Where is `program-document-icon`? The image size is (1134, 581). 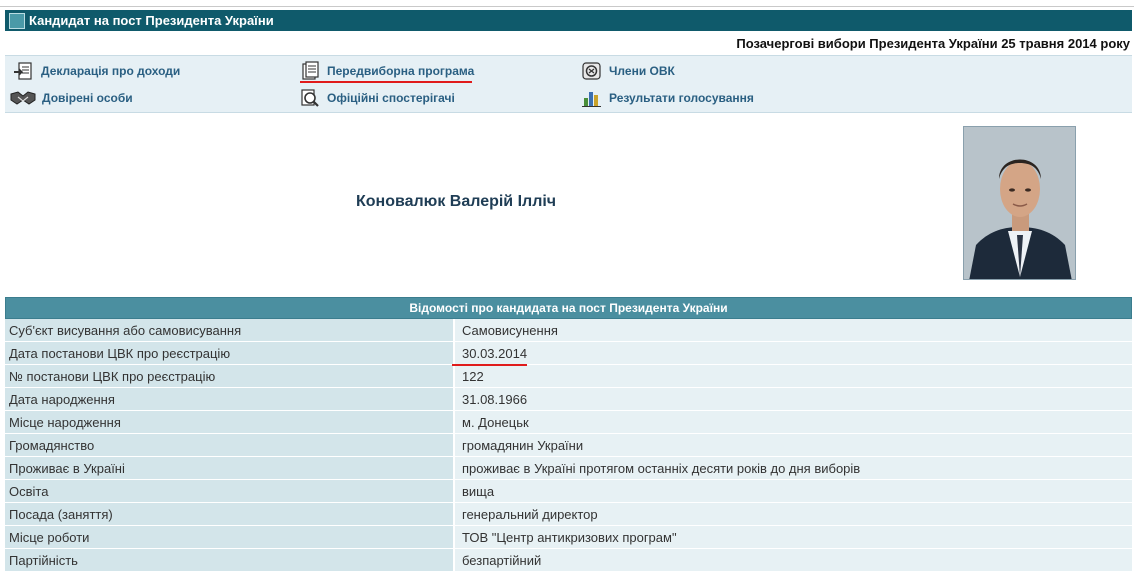
program-document-icon is located at coordinates (310, 71).